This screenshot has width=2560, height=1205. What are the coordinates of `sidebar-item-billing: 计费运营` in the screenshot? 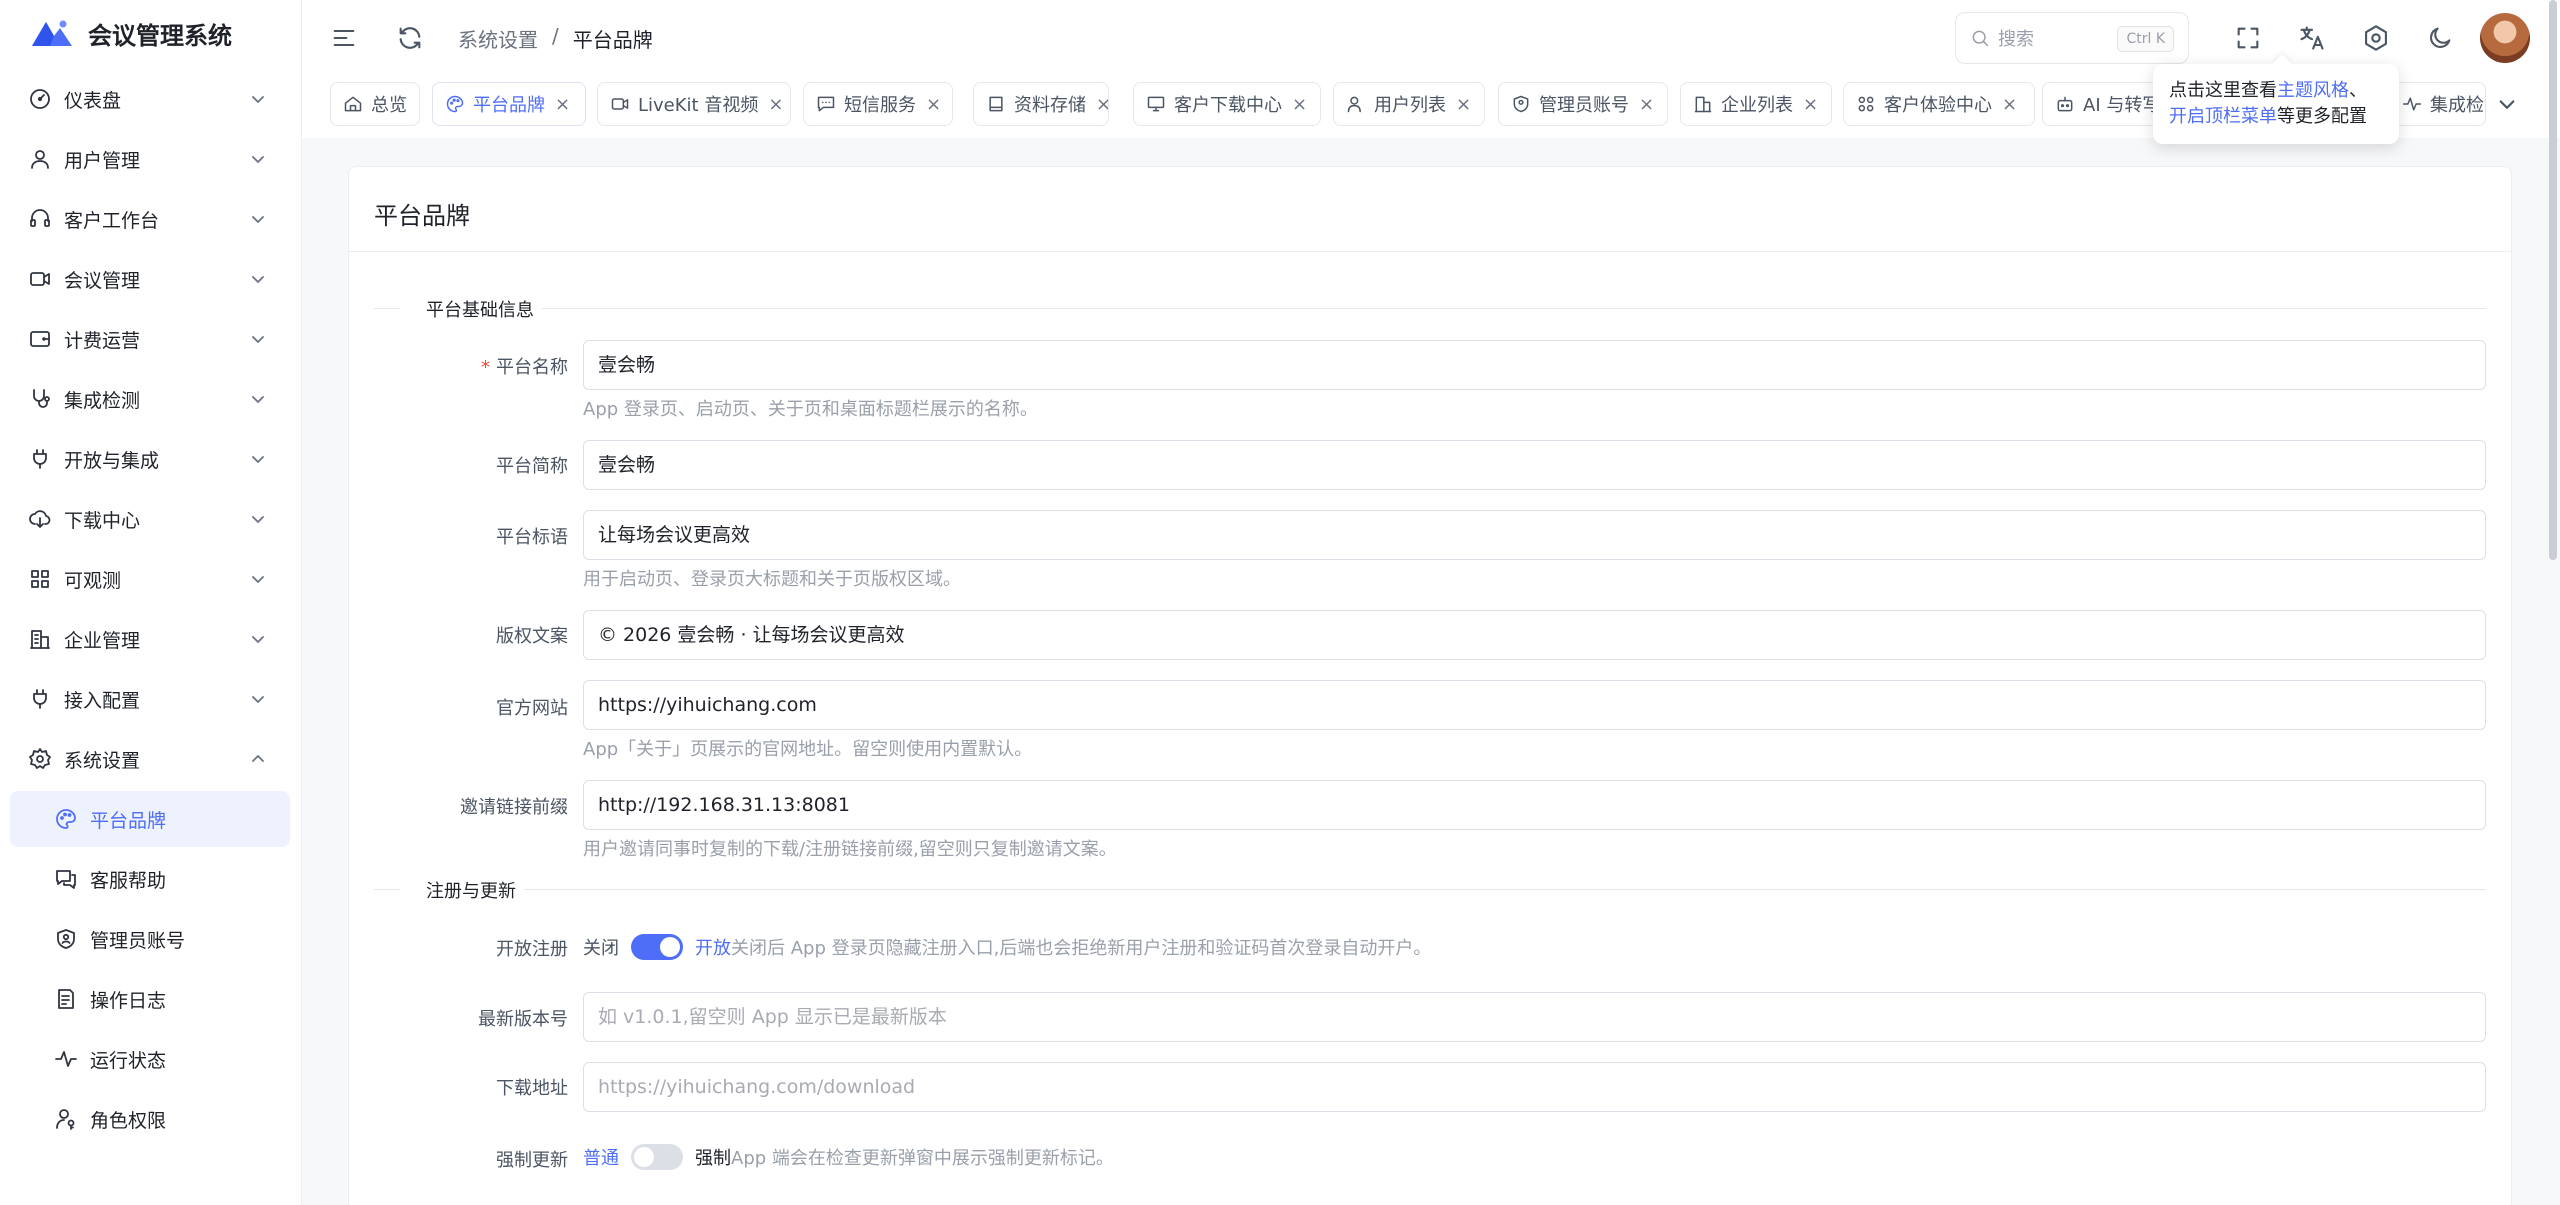 It's located at (150, 339).